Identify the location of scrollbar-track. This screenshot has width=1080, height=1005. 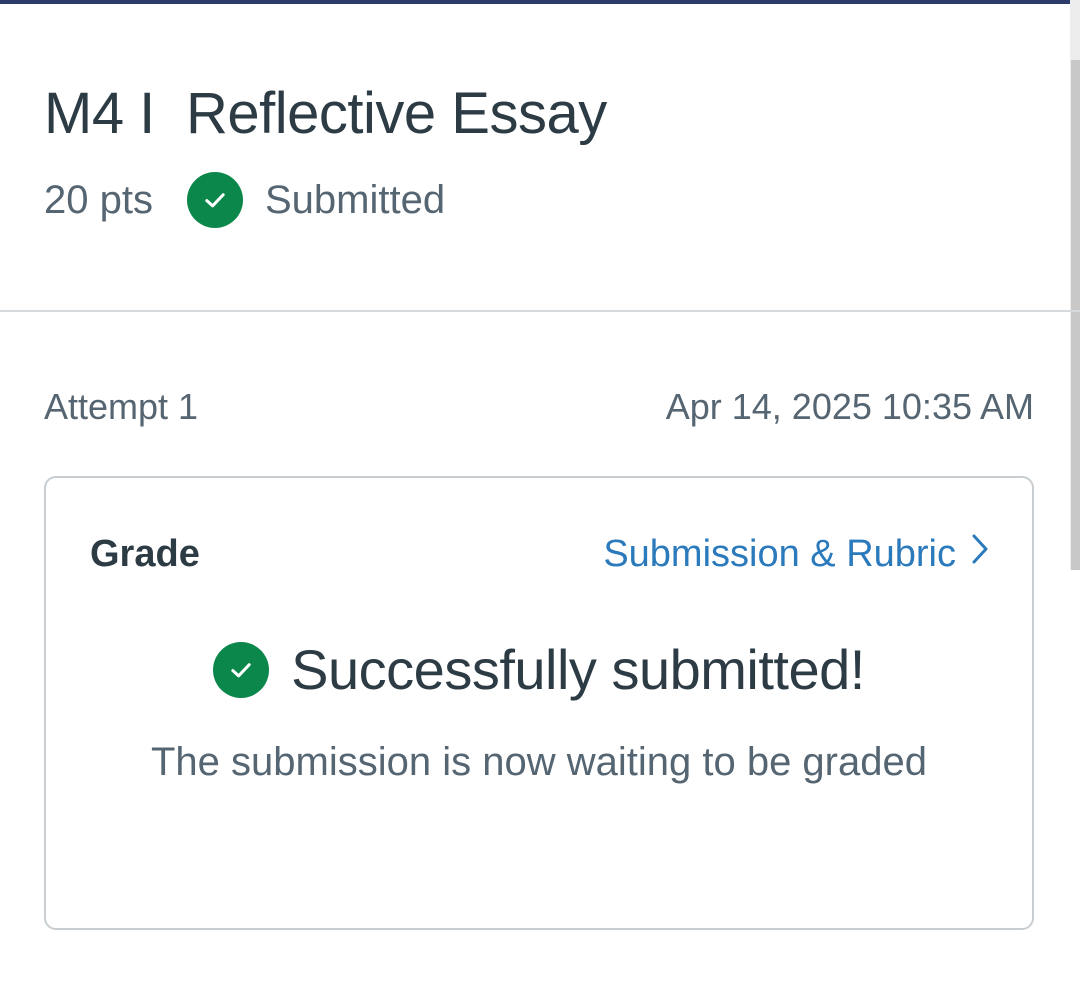
(1075, 285).